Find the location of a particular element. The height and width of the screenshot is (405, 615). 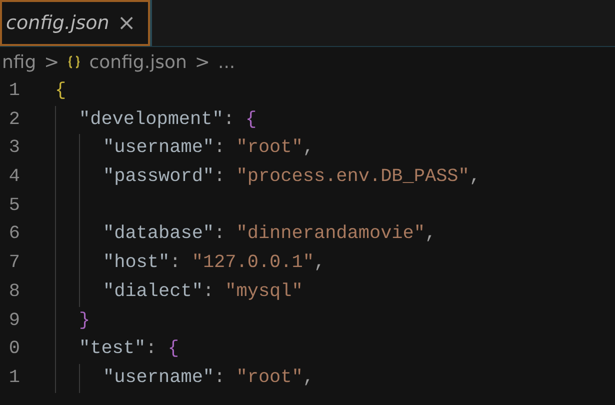

json-string: "dinnerandamovie" is located at coordinates (330, 234).